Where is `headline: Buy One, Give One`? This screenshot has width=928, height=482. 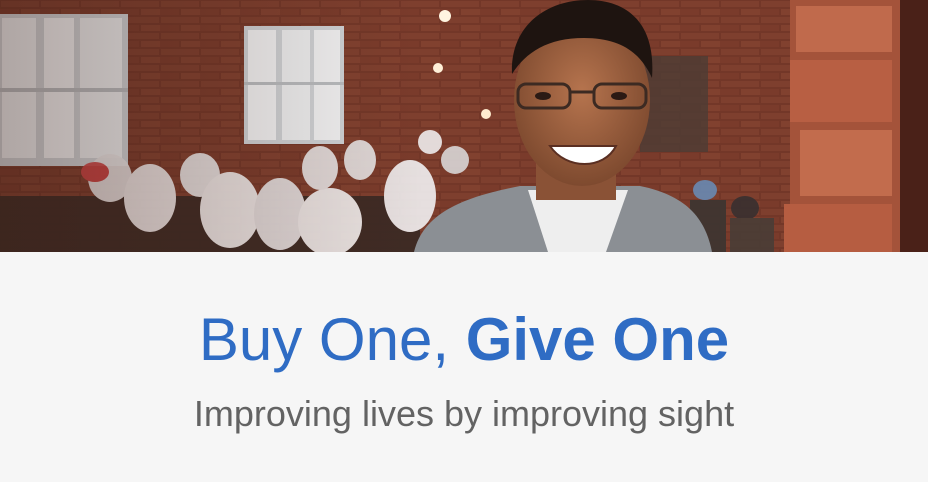
headline: Buy One, Give One is located at coordinates (464, 340).